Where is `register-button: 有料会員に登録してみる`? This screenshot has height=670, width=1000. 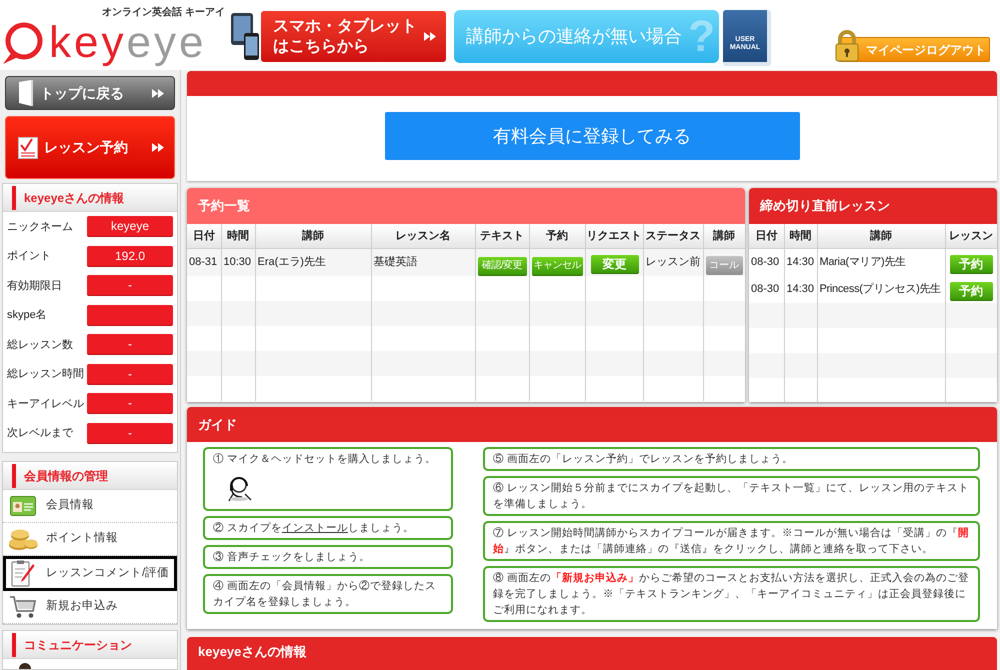
register-button: 有料会員に登録してみる is located at coordinates (592, 136).